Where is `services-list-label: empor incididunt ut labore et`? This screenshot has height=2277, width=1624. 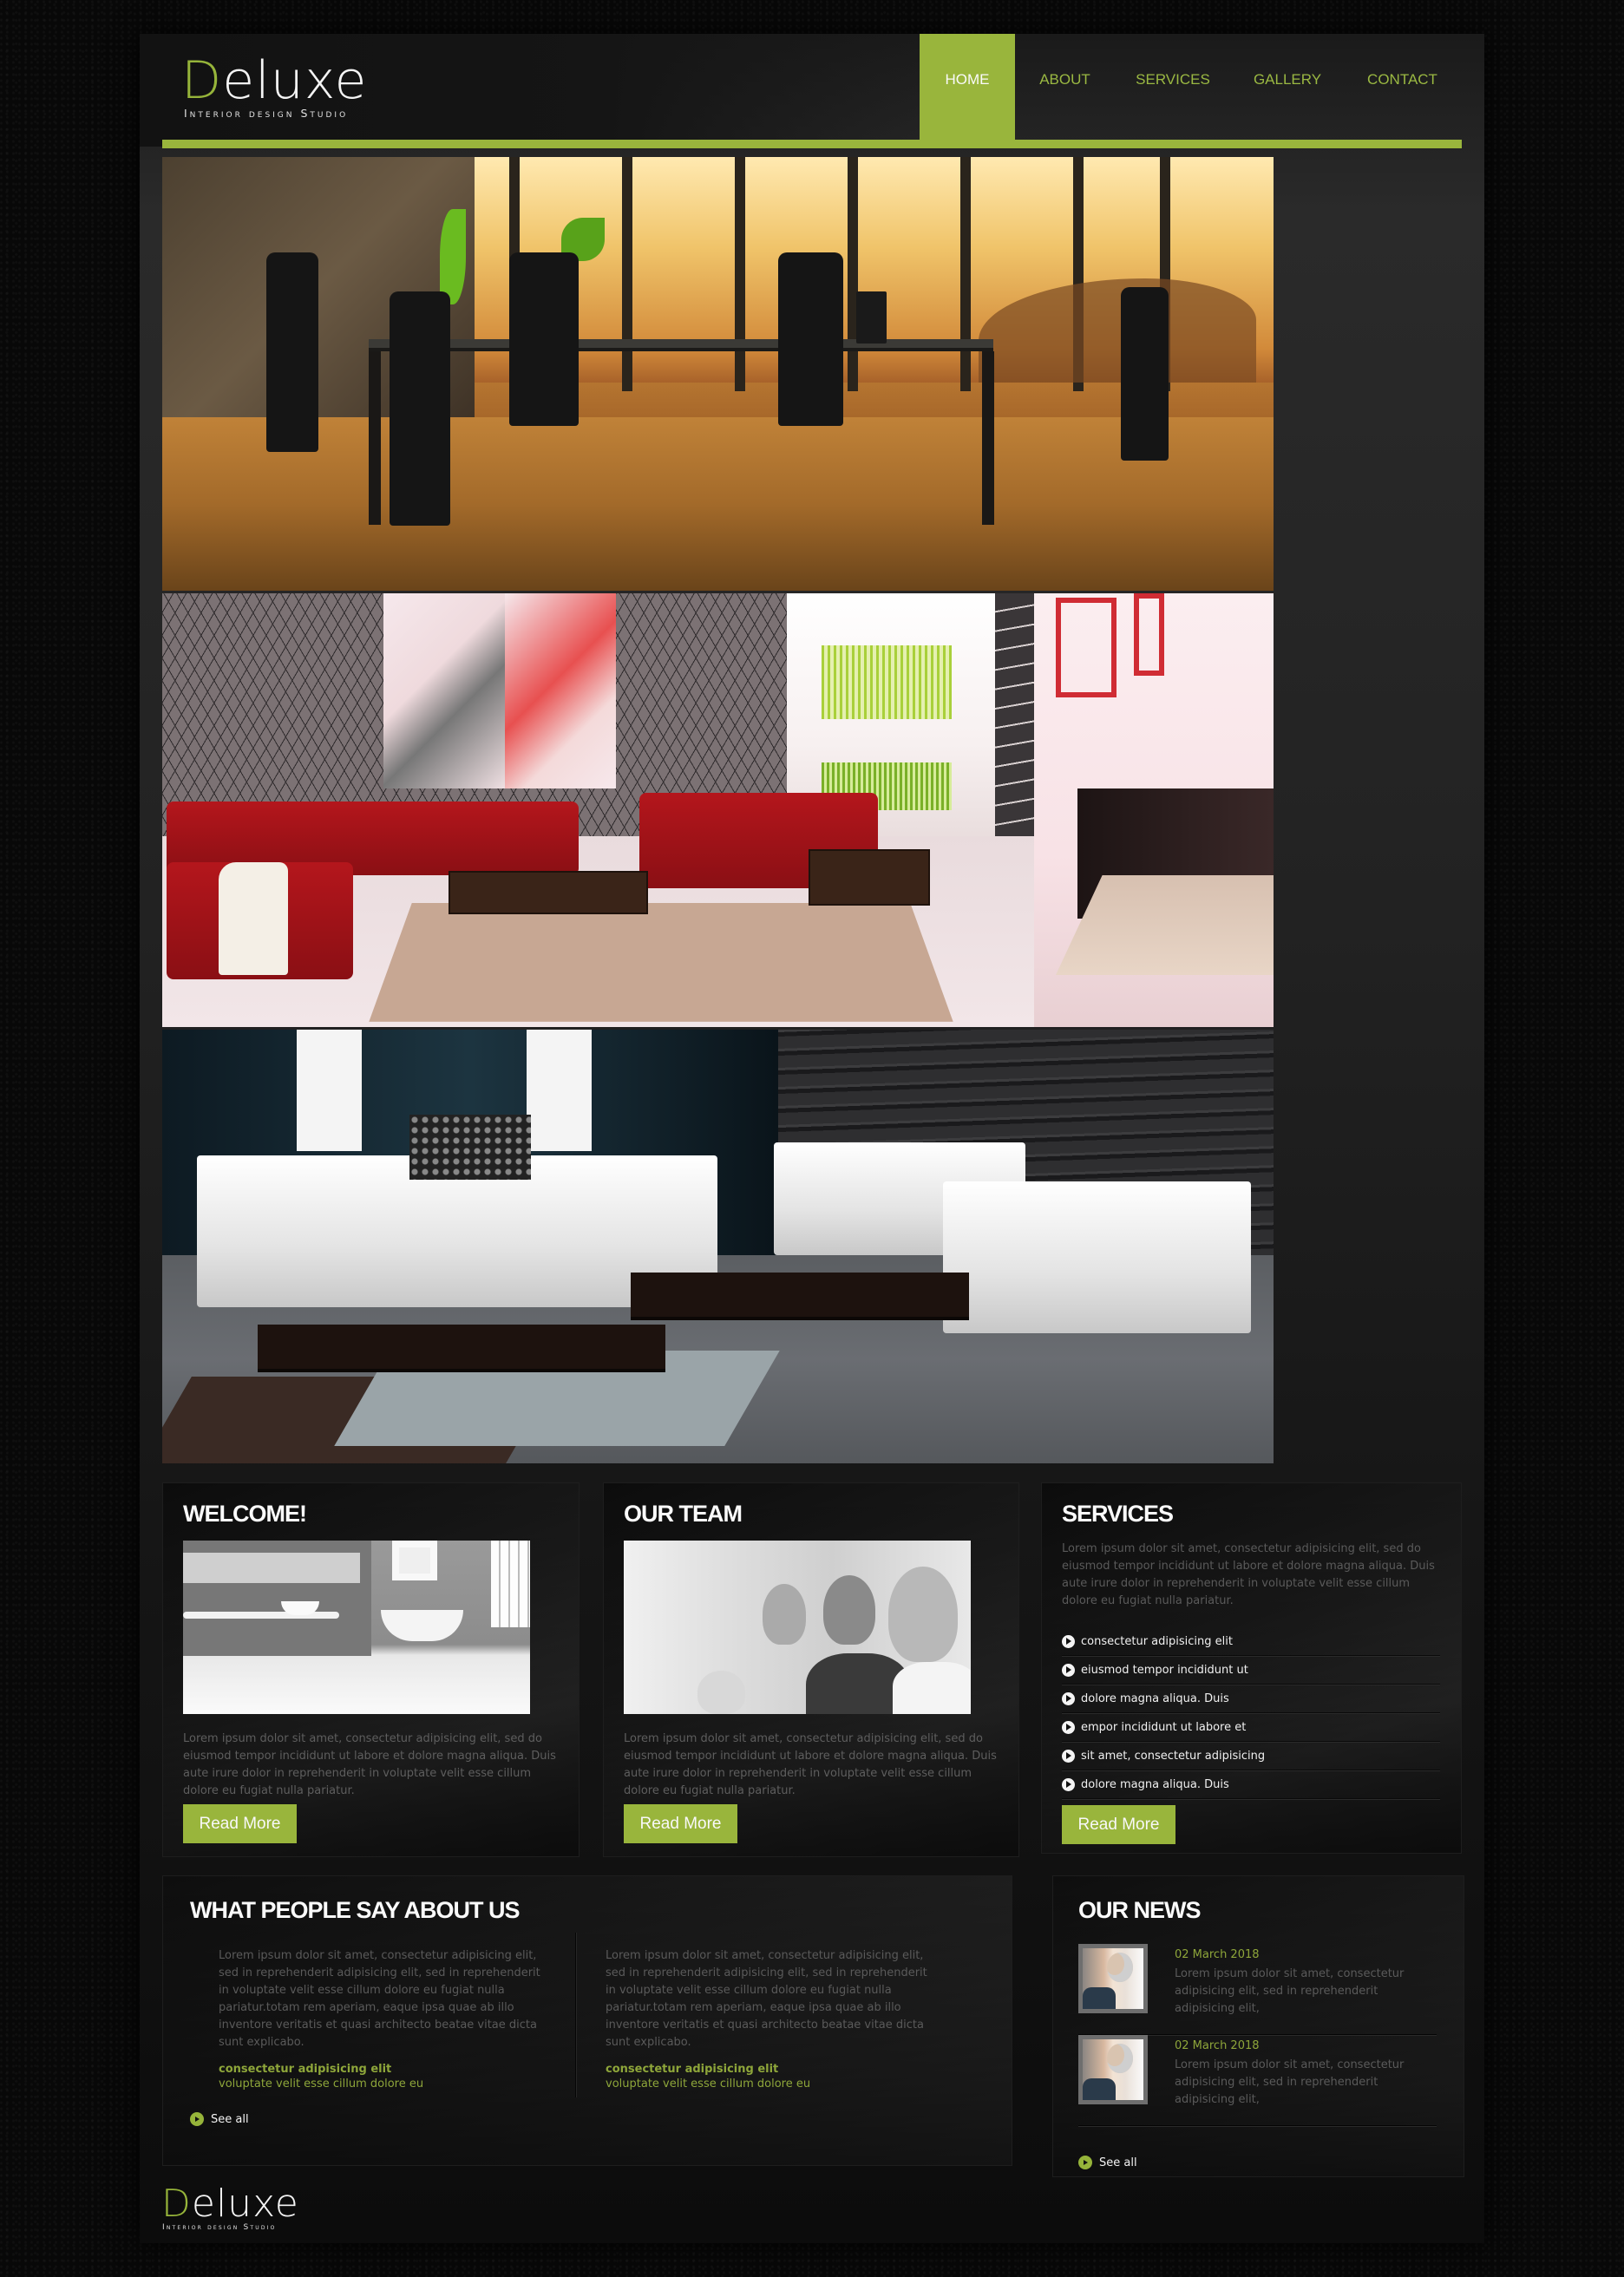
services-list-label: empor incididunt ut labore et is located at coordinates (1164, 1727).